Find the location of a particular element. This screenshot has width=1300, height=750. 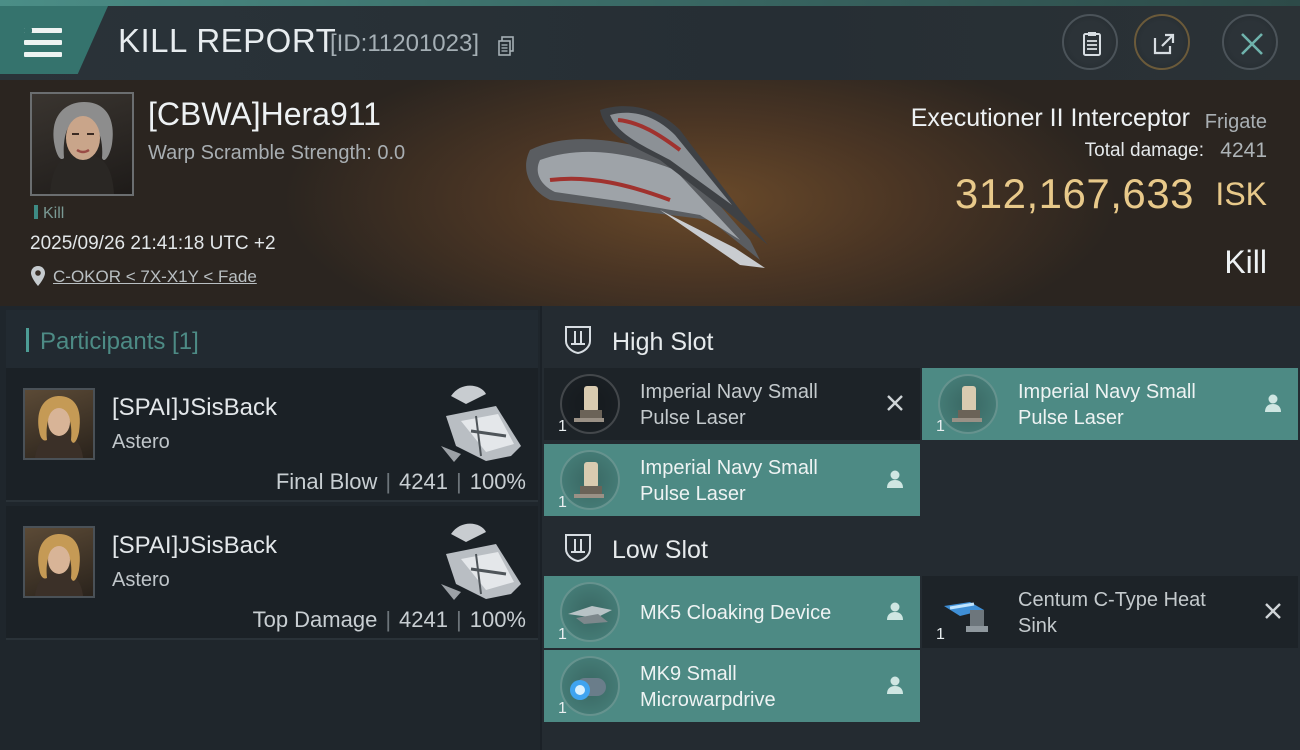

participant-stats: Final Blow | 4241 | 100% is located at coordinates (400, 481).